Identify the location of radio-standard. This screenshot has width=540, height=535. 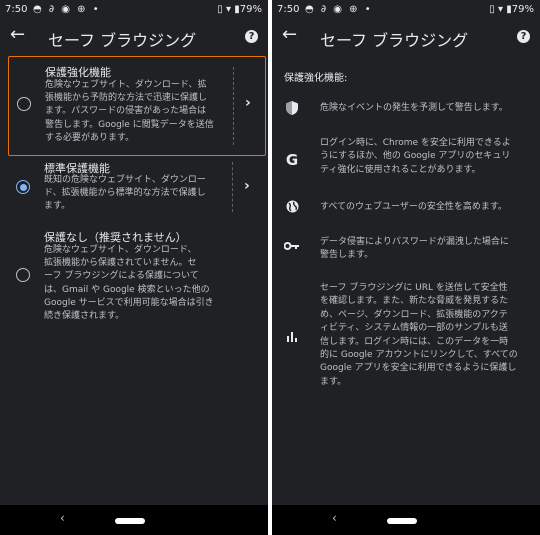
(23, 187).